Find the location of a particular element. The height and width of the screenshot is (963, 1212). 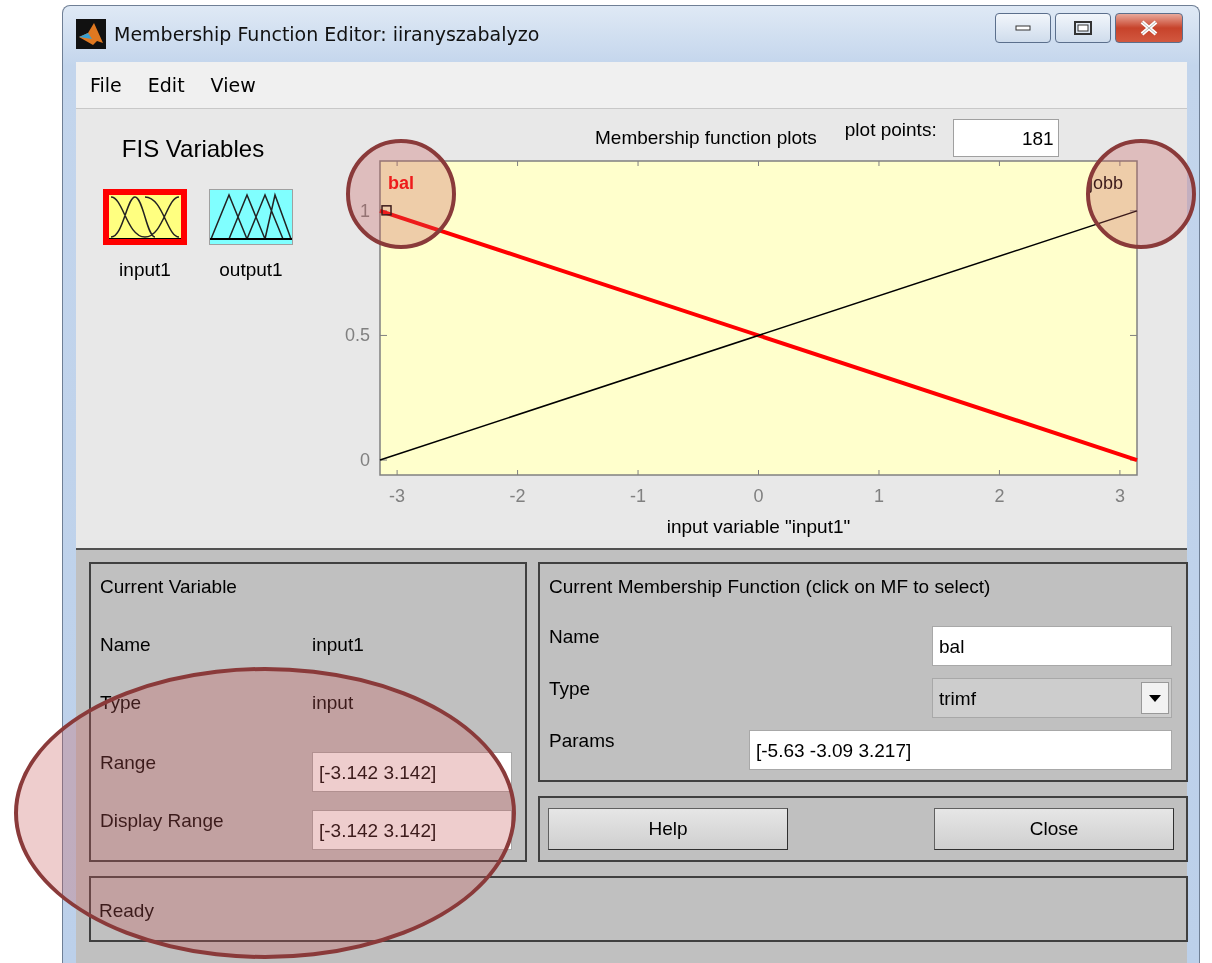

x-axis-label: input variable "input1" is located at coordinates (758, 526).